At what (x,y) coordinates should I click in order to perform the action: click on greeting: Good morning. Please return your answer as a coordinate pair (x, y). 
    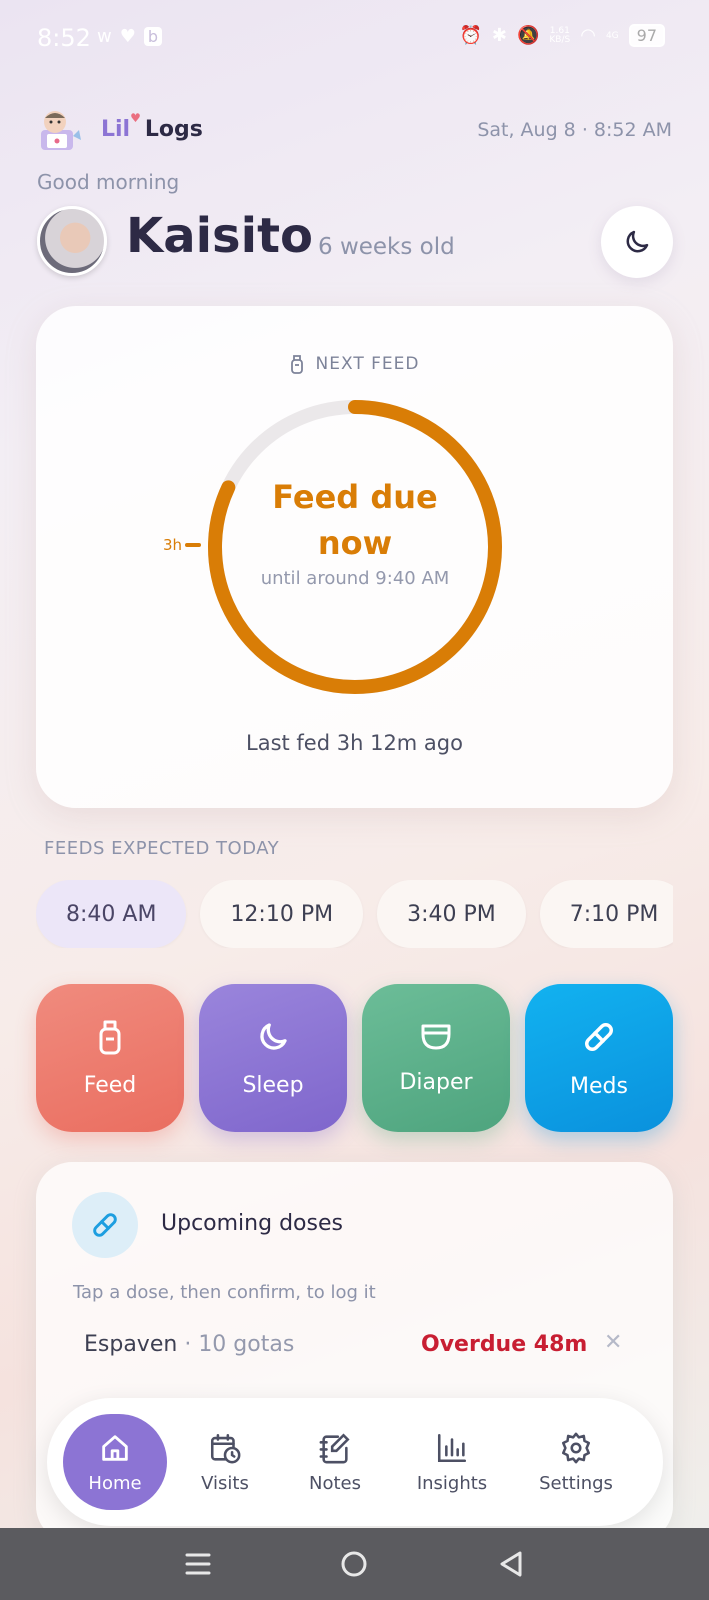
    Looking at the image, I should click on (108, 182).